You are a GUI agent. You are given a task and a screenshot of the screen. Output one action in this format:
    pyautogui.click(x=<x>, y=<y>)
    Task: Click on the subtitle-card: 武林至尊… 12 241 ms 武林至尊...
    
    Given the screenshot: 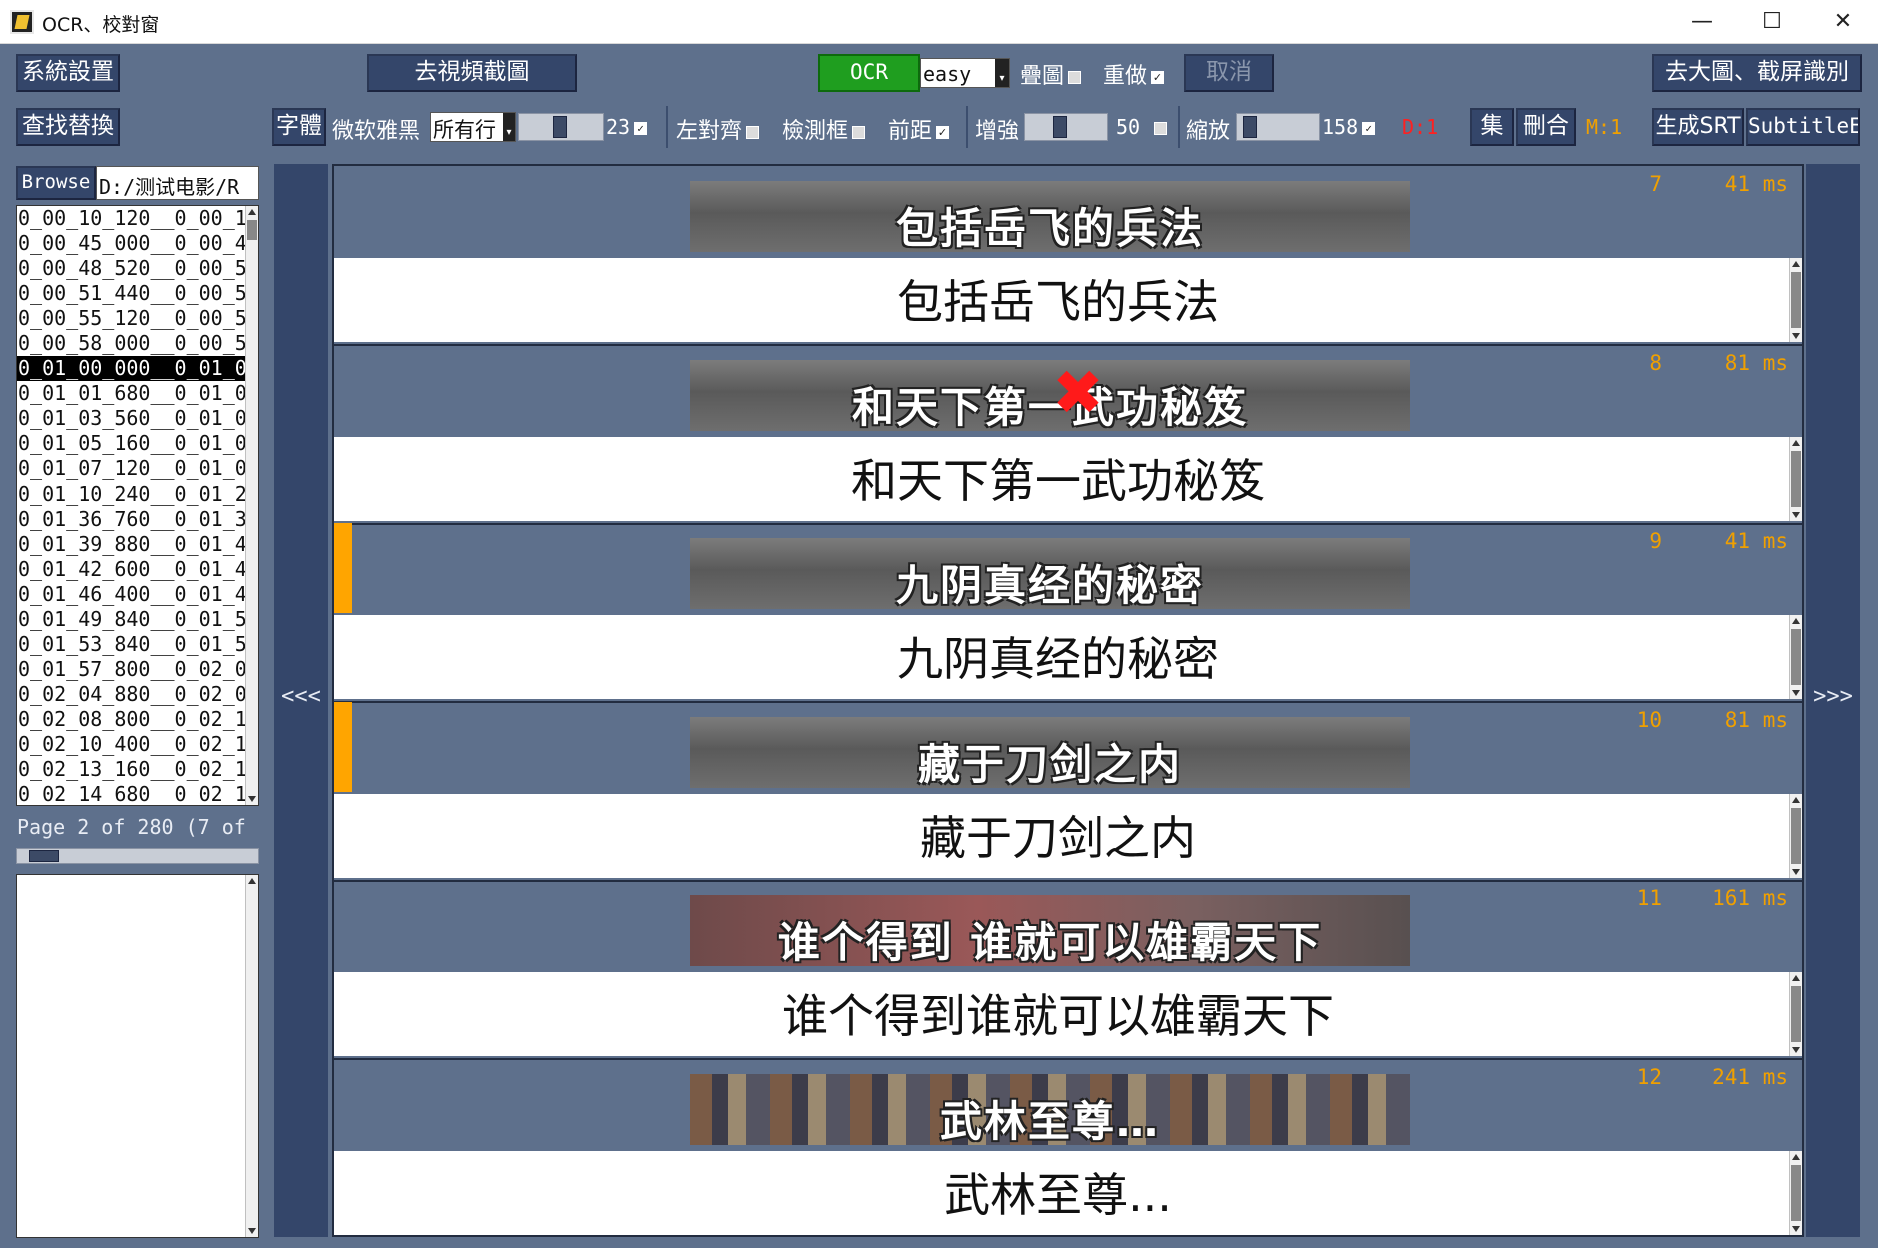 What is the action you would take?
    pyautogui.click(x=1068, y=1148)
    